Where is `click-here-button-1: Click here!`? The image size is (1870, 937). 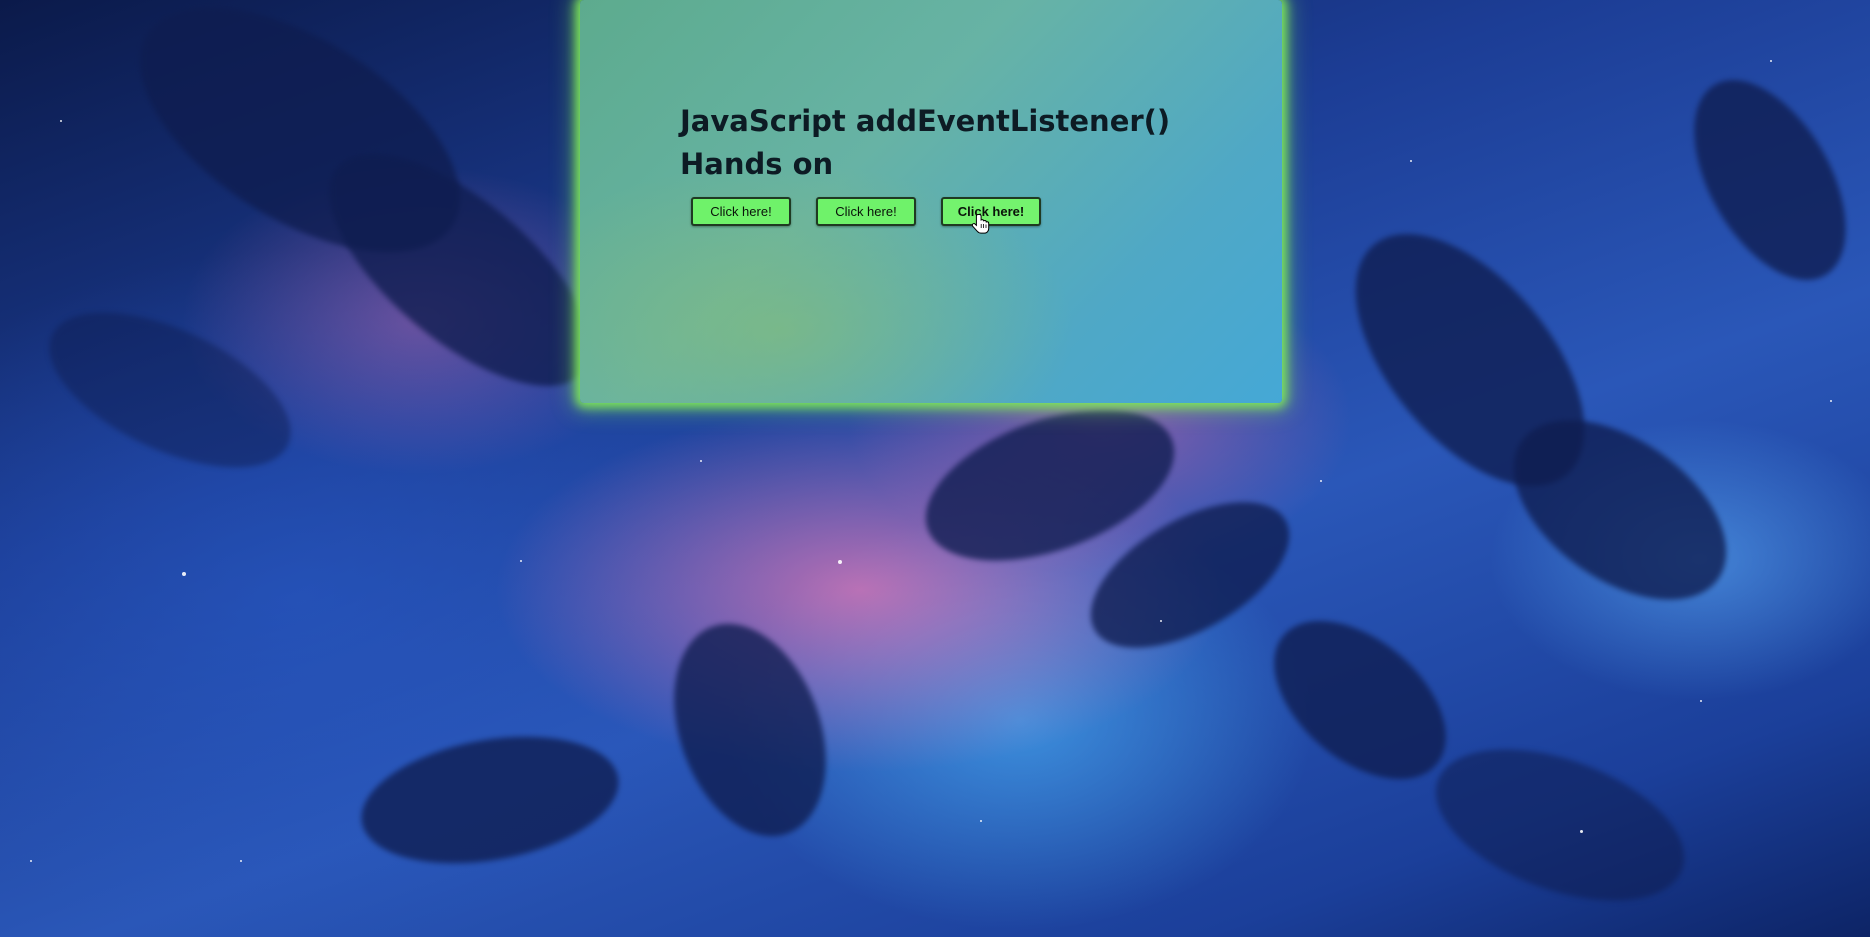 click-here-button-1: Click here! is located at coordinates (741, 211).